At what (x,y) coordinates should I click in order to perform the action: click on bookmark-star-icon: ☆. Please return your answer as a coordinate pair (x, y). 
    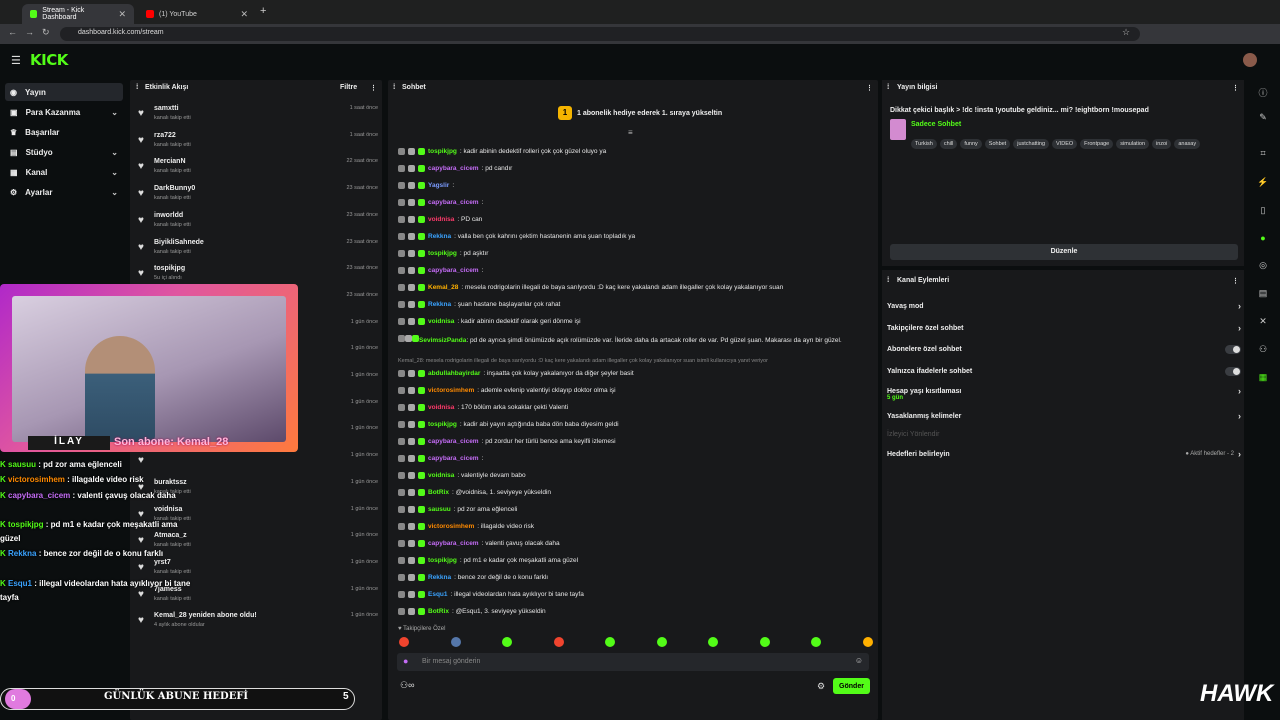
    Looking at the image, I should click on (1126, 32).